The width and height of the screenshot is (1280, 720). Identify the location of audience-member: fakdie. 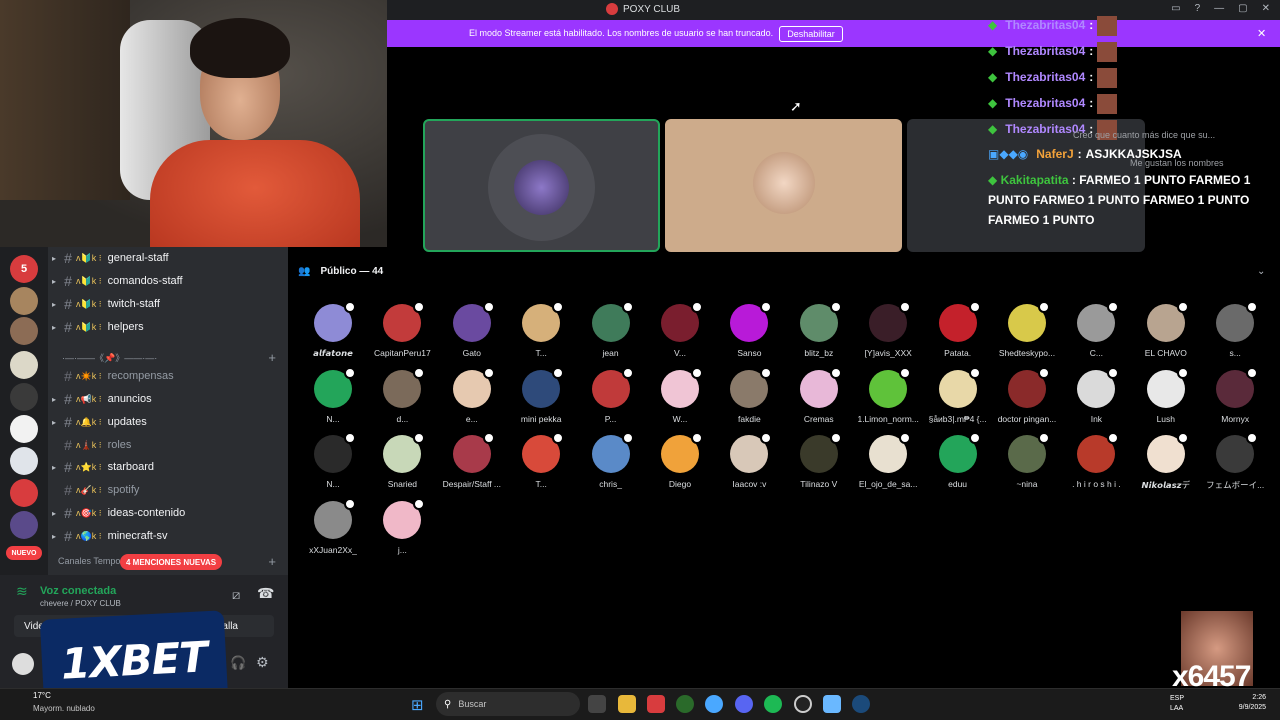
(749, 395).